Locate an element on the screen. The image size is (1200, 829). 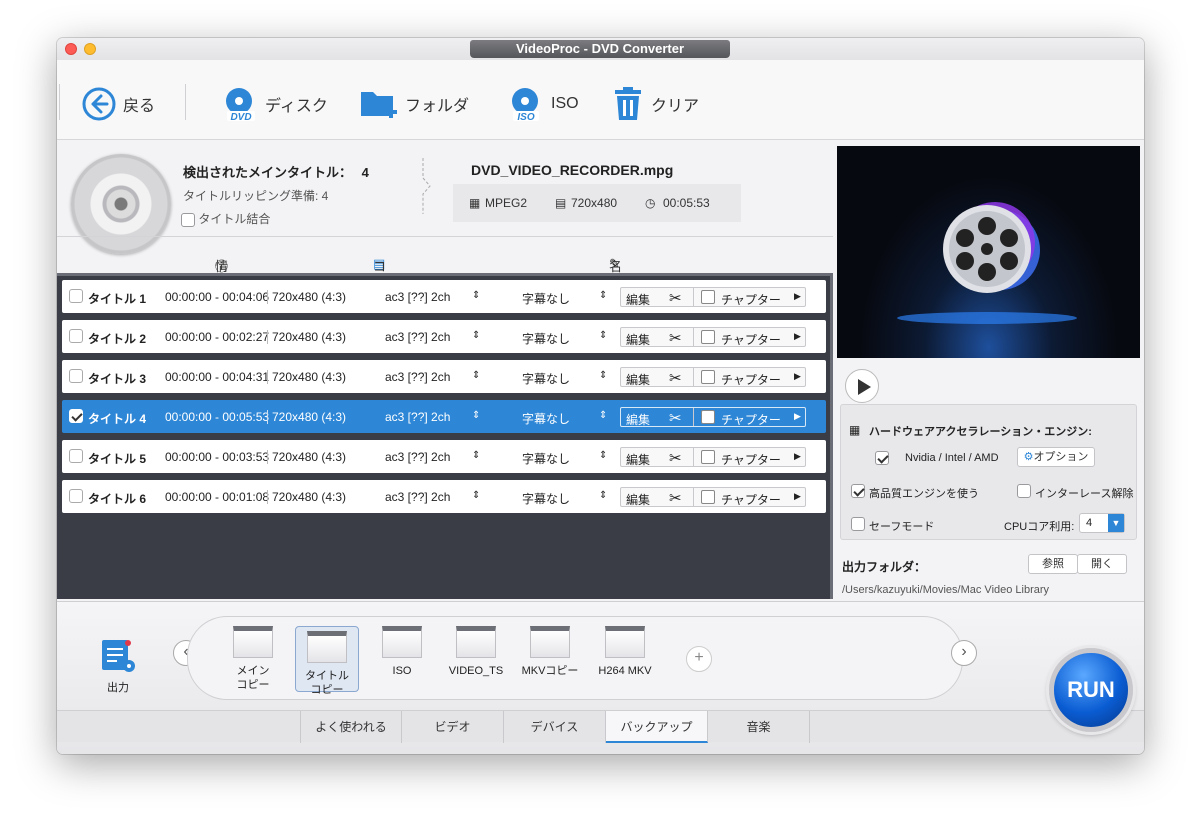
disc-button: DVD ディスク is located at coordinates (274, 104).